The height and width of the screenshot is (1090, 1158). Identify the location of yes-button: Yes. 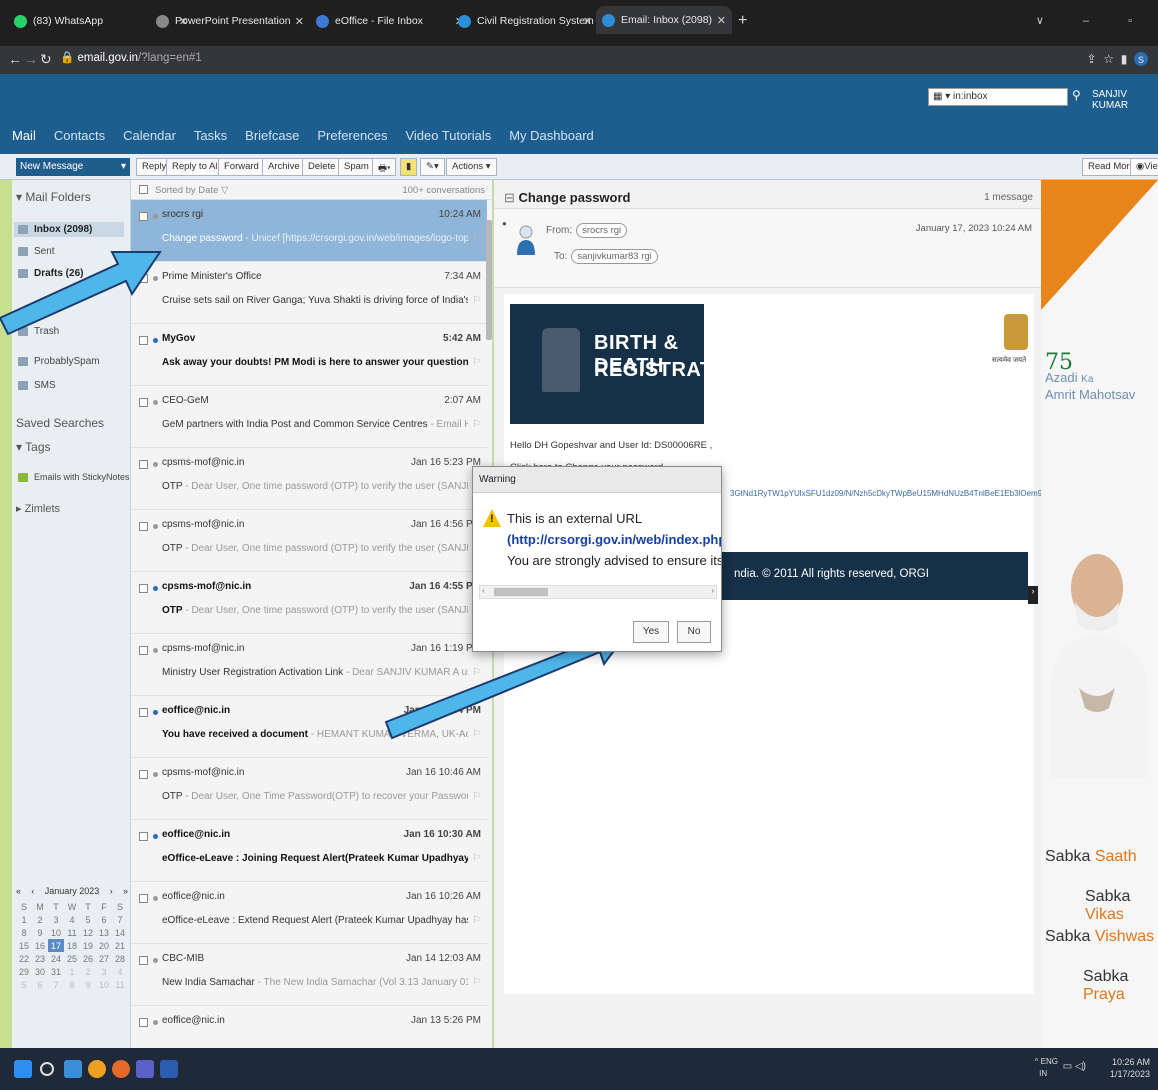
(651, 632).